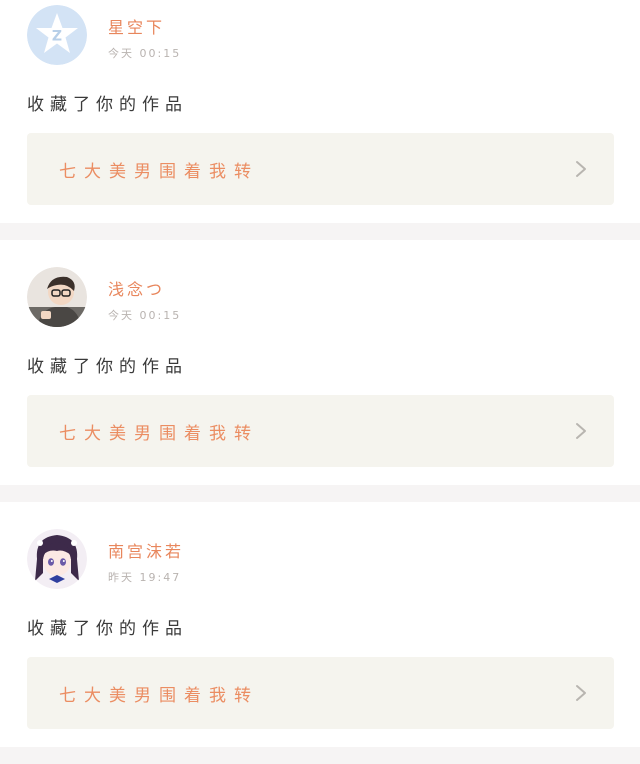 The image size is (640, 764). What do you see at coordinates (136, 288) in the screenshot?
I see `user-name: 浅念つ` at bounding box center [136, 288].